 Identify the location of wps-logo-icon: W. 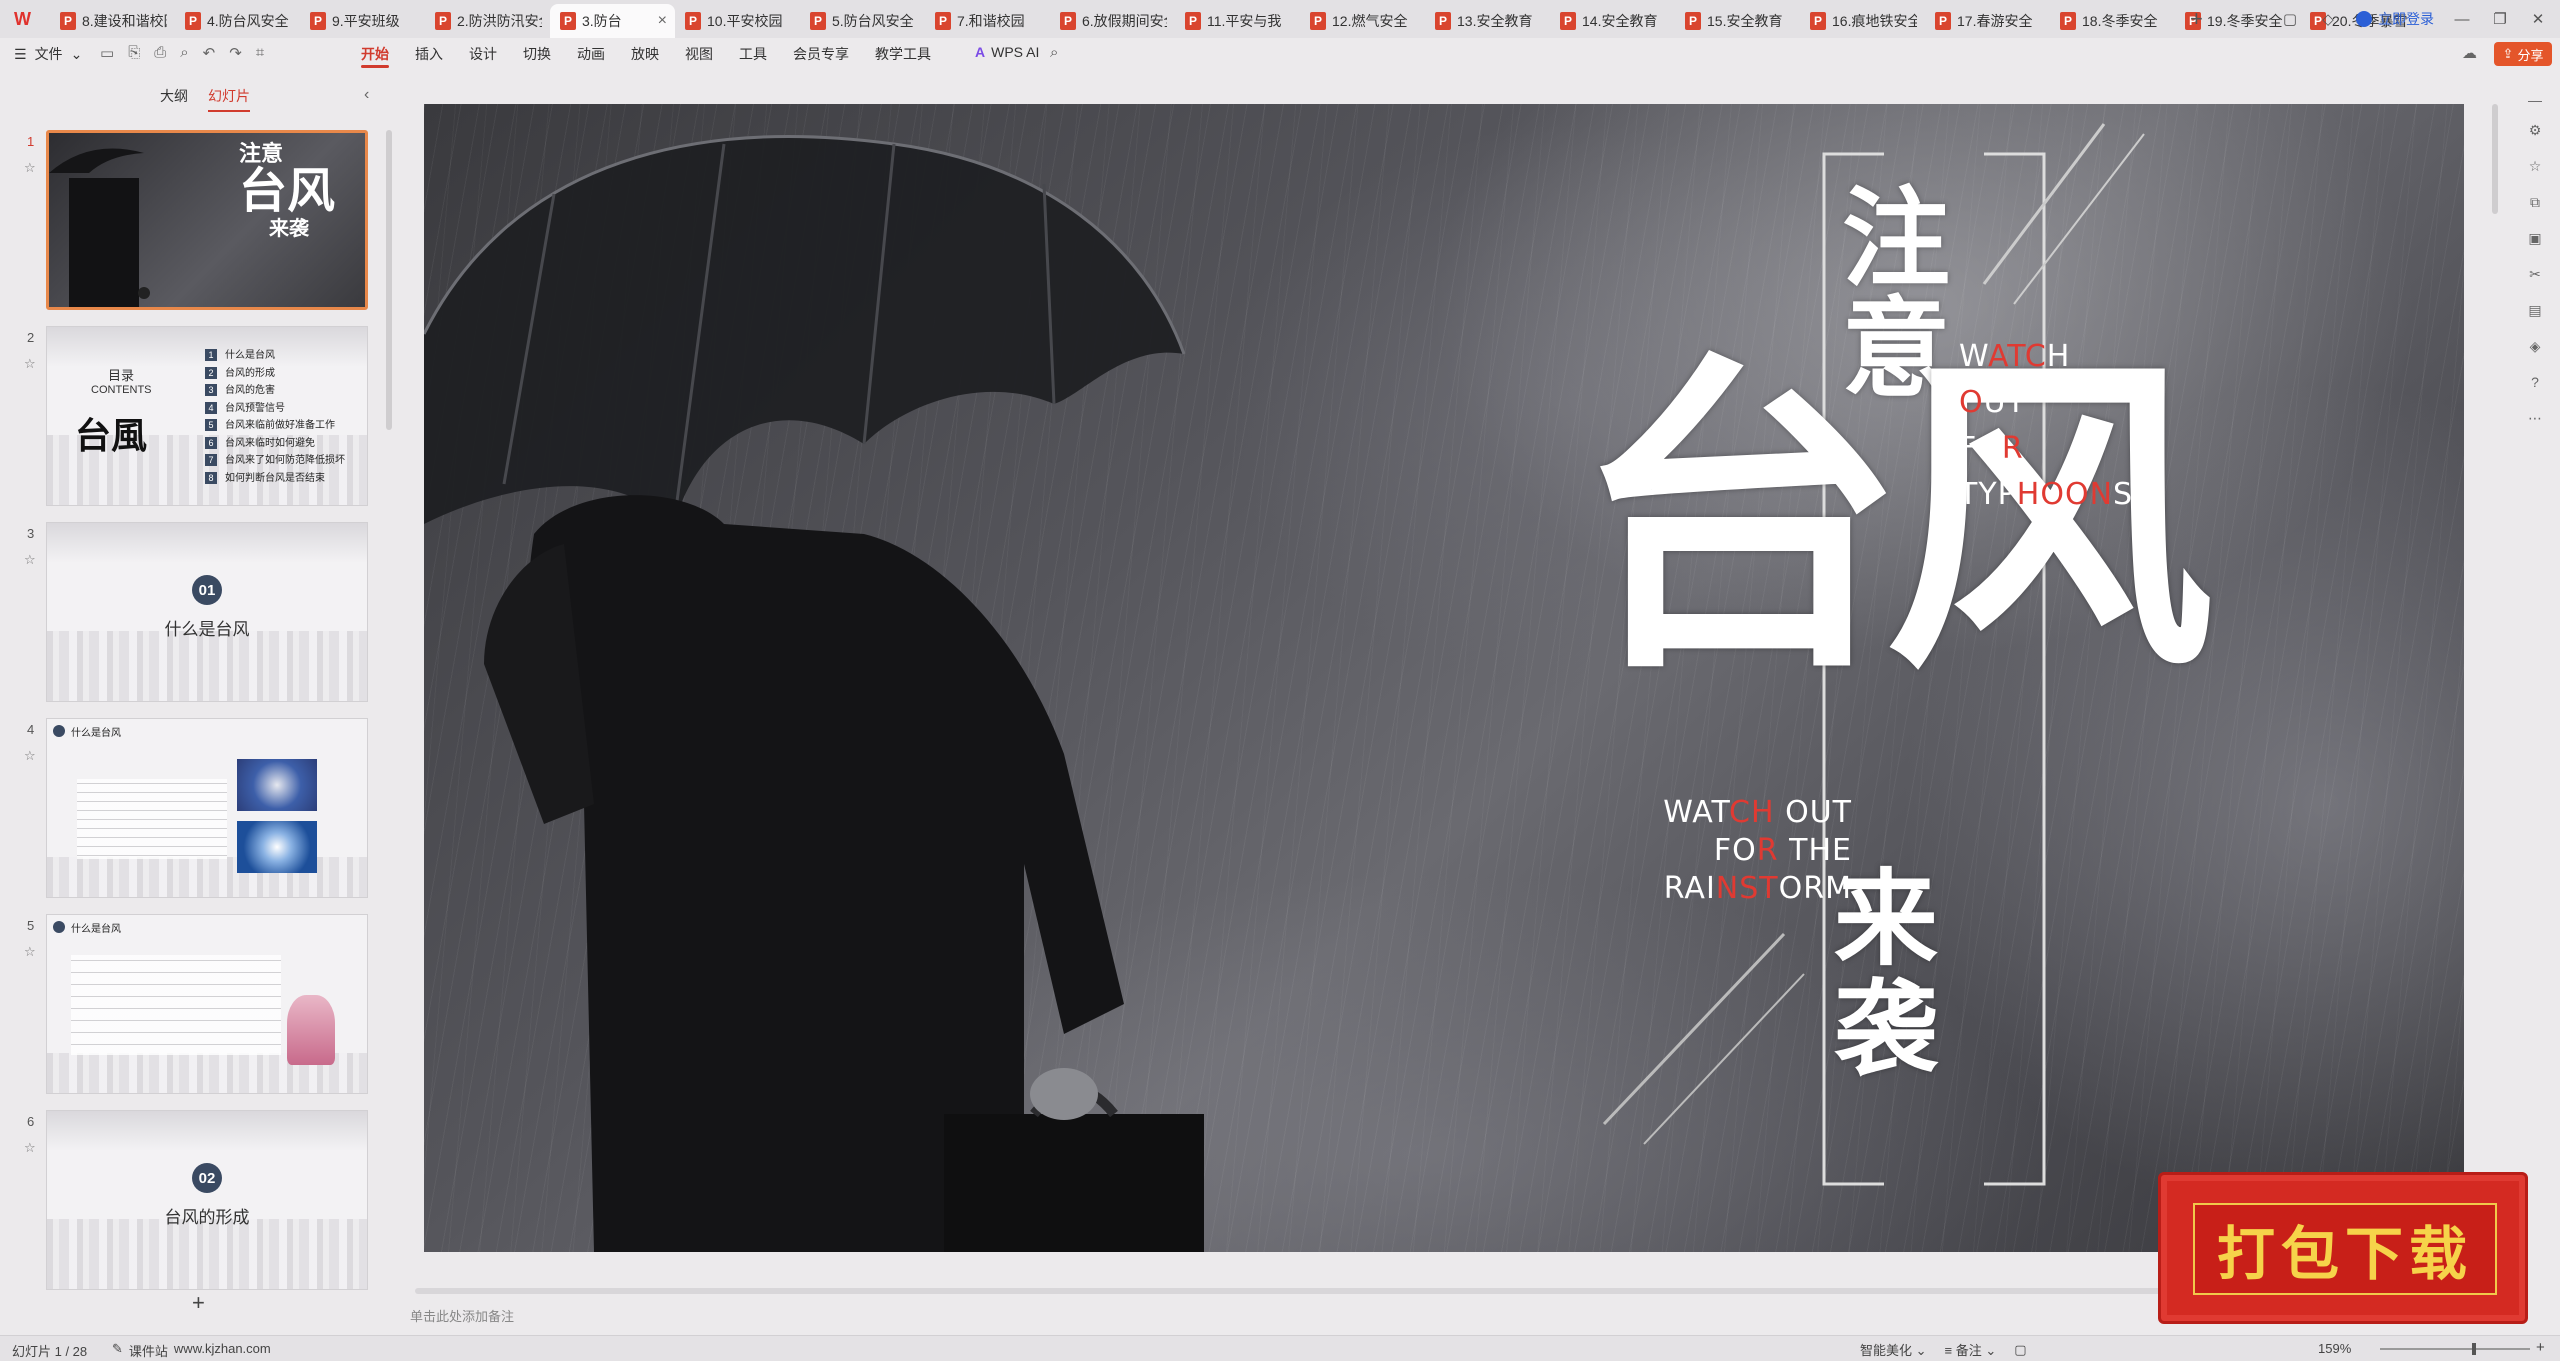
(25, 19).